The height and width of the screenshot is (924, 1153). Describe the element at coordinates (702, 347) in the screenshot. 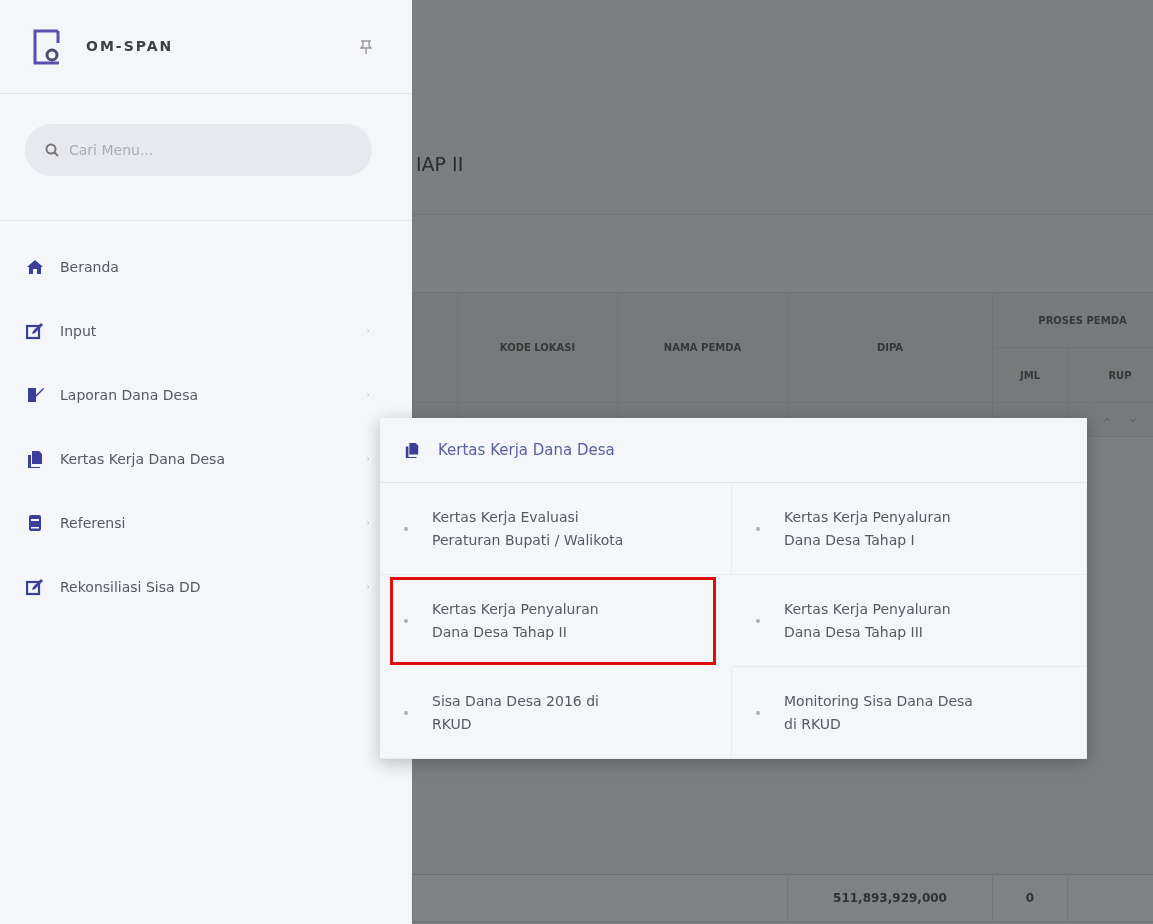

I see `column-header: NAMA PEMDA` at that location.